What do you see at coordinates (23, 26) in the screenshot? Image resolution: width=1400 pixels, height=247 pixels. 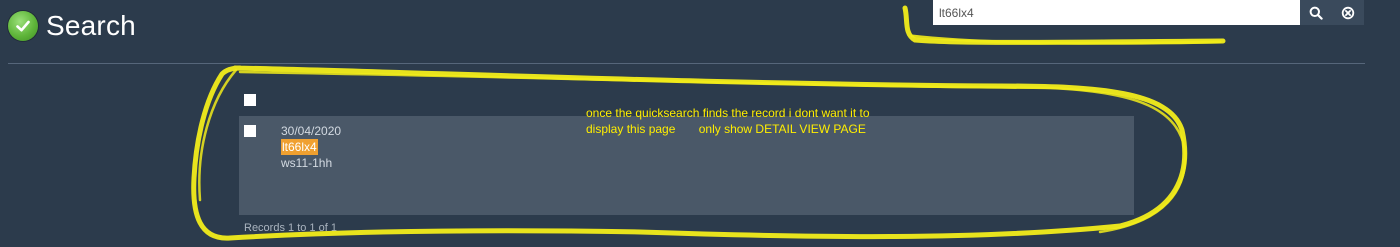 I see `check-circle-icon` at bounding box center [23, 26].